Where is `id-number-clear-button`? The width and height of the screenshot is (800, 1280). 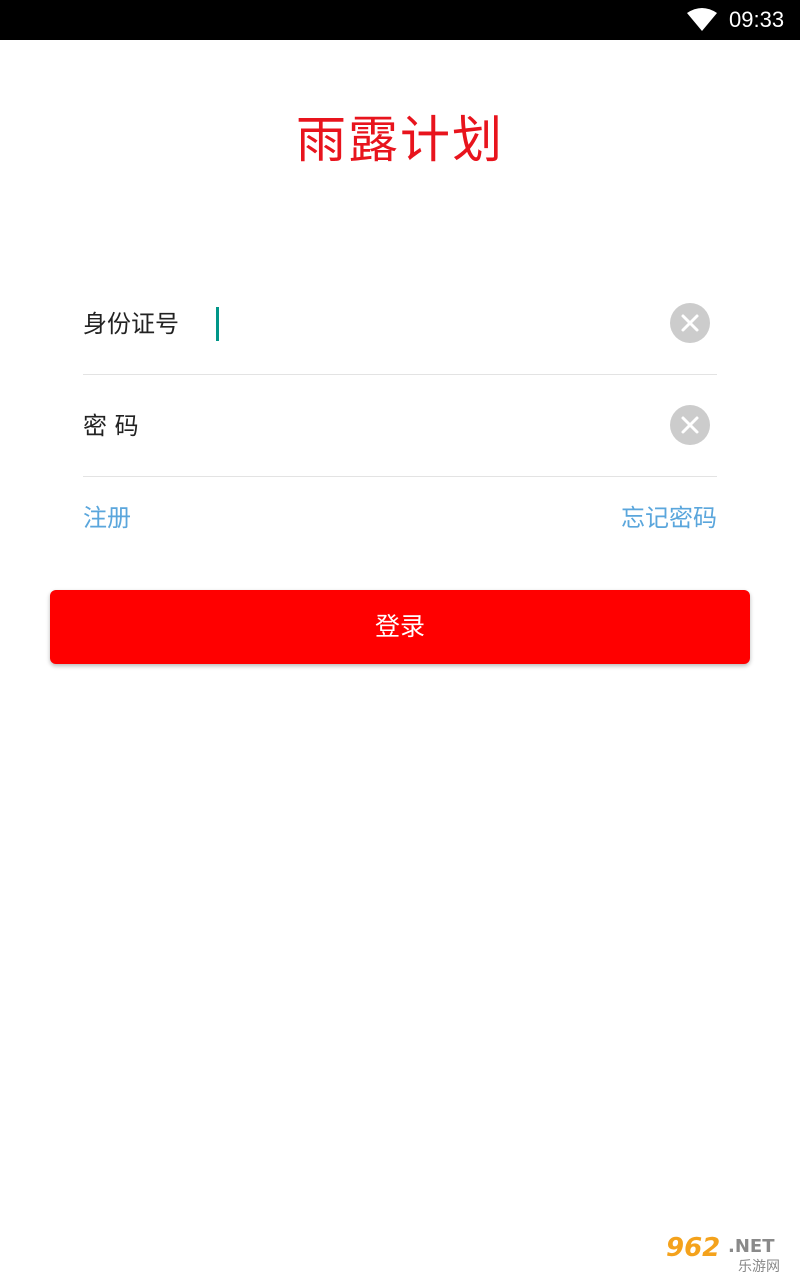
id-number-clear-button is located at coordinates (690, 323).